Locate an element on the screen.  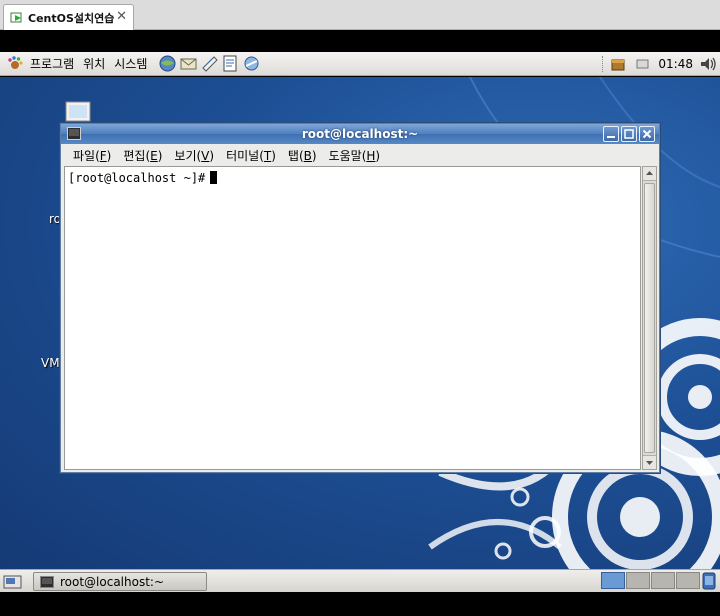
terminal-prompt-line: [root@localhost ~]# is located at coordinates (143, 178).